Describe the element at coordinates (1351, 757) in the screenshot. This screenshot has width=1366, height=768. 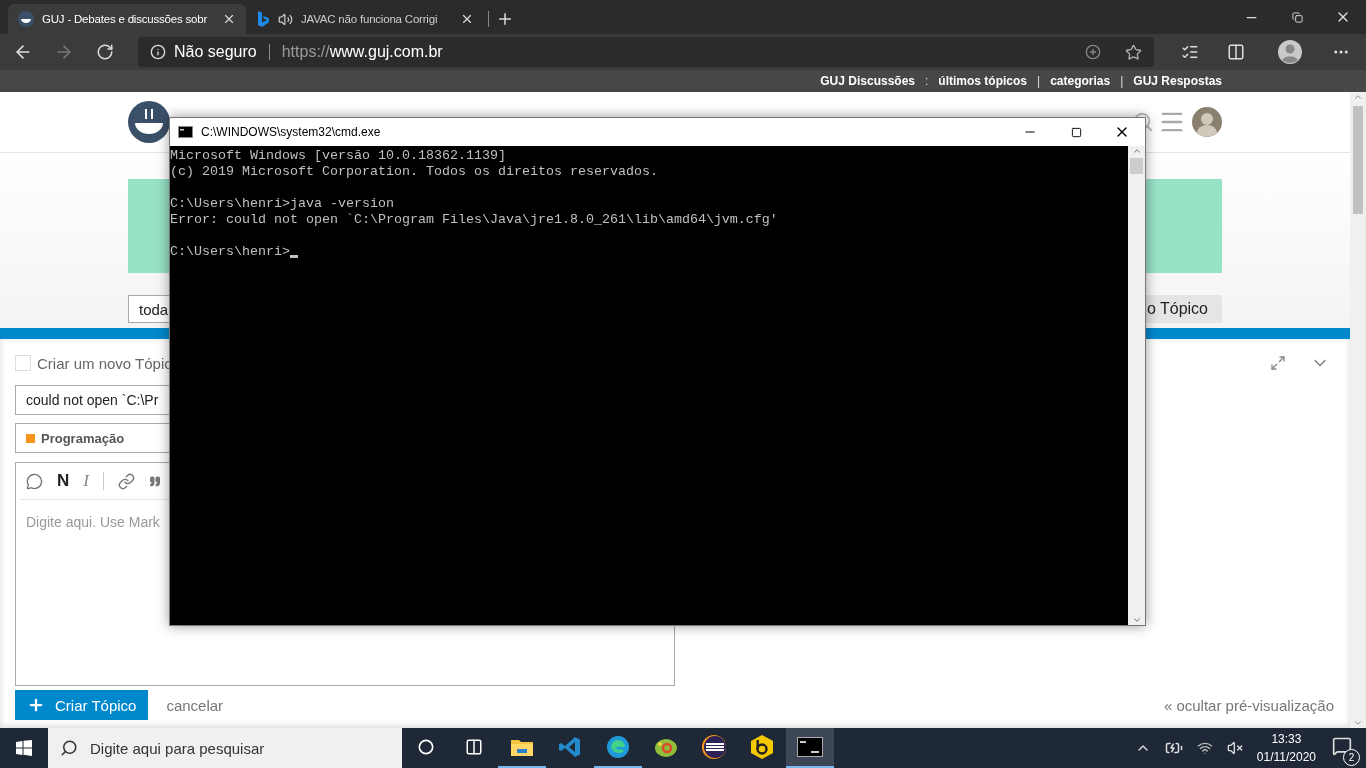
I see `notification-badge: 2` at that location.